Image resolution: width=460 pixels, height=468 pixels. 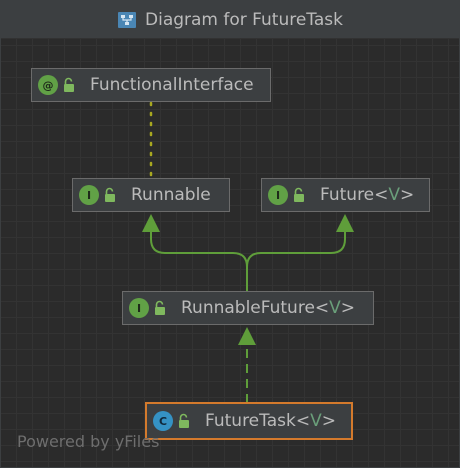 I want to click on class-badge-icon: C, so click(x=163, y=421).